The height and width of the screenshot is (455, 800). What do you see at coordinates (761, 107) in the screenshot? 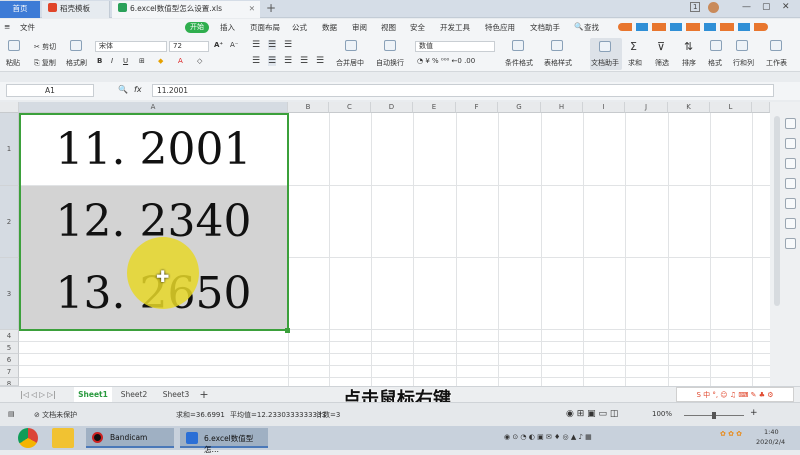
I see `column-header-m` at bounding box center [761, 107].